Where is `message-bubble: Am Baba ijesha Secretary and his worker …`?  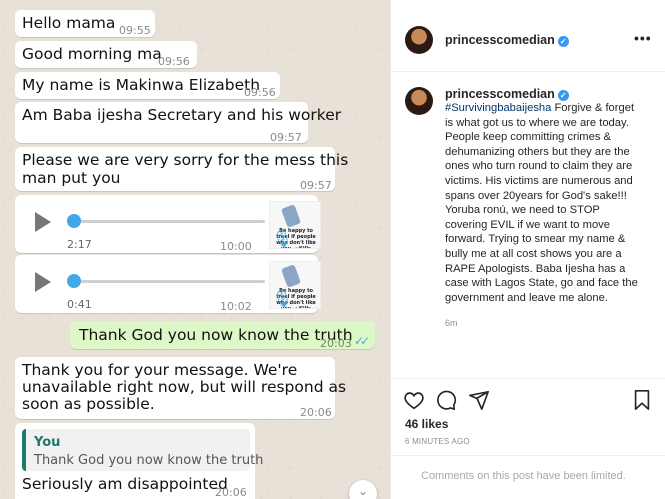
message-bubble: Am Baba ijesha Secretary and his worker … is located at coordinates (178, 123).